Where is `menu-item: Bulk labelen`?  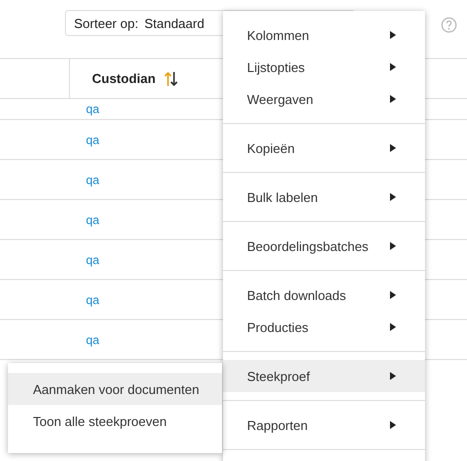
menu-item: Bulk labelen is located at coordinates (324, 197).